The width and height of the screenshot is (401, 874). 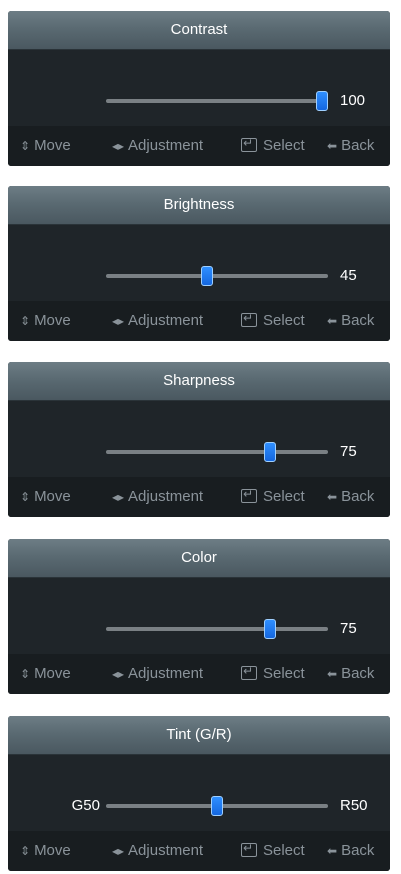 I want to click on slider-area: 100, so click(x=199, y=88).